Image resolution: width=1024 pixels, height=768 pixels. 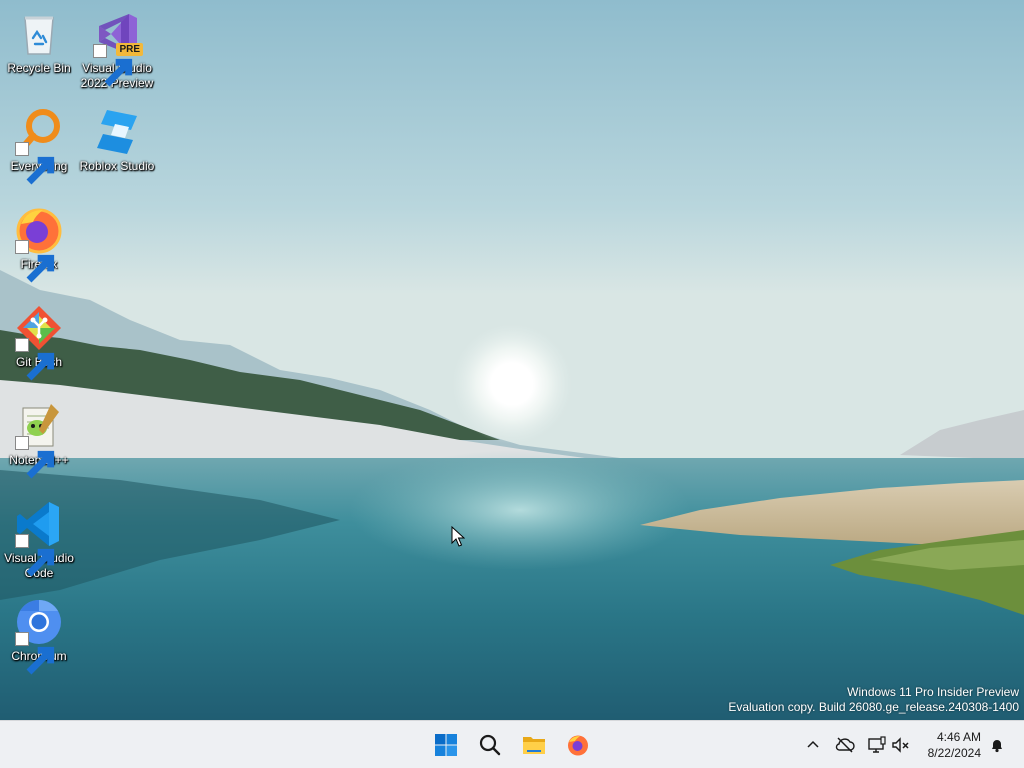 I want to click on folder-icon, so click(x=534, y=745).